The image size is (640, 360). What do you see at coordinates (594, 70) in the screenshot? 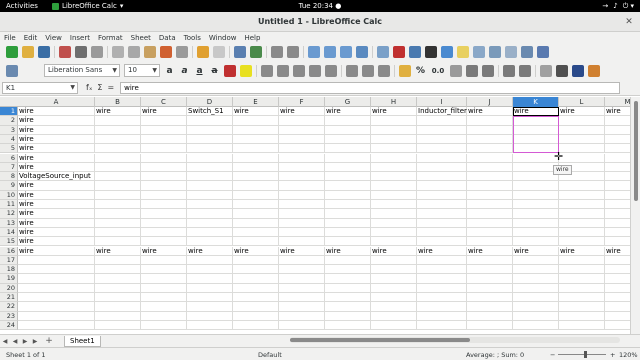
I see `conditional-format-icon` at bounding box center [594, 70].